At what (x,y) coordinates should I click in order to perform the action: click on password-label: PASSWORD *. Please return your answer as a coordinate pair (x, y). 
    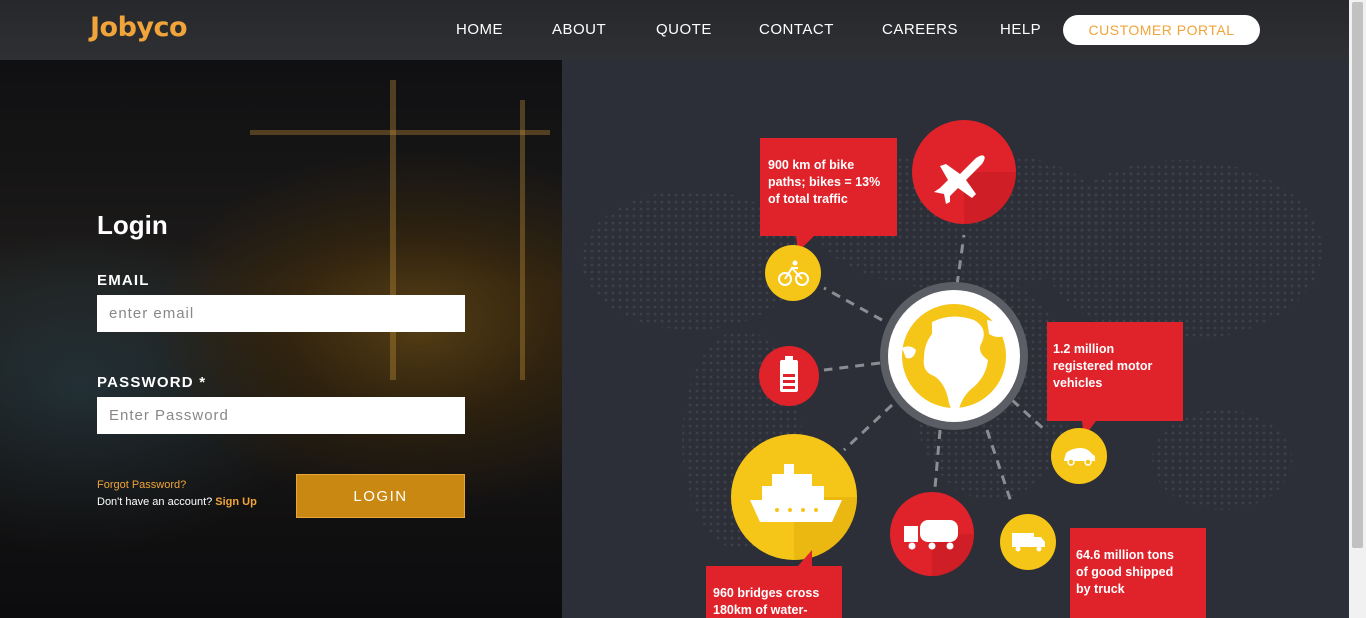
    Looking at the image, I should click on (152, 382).